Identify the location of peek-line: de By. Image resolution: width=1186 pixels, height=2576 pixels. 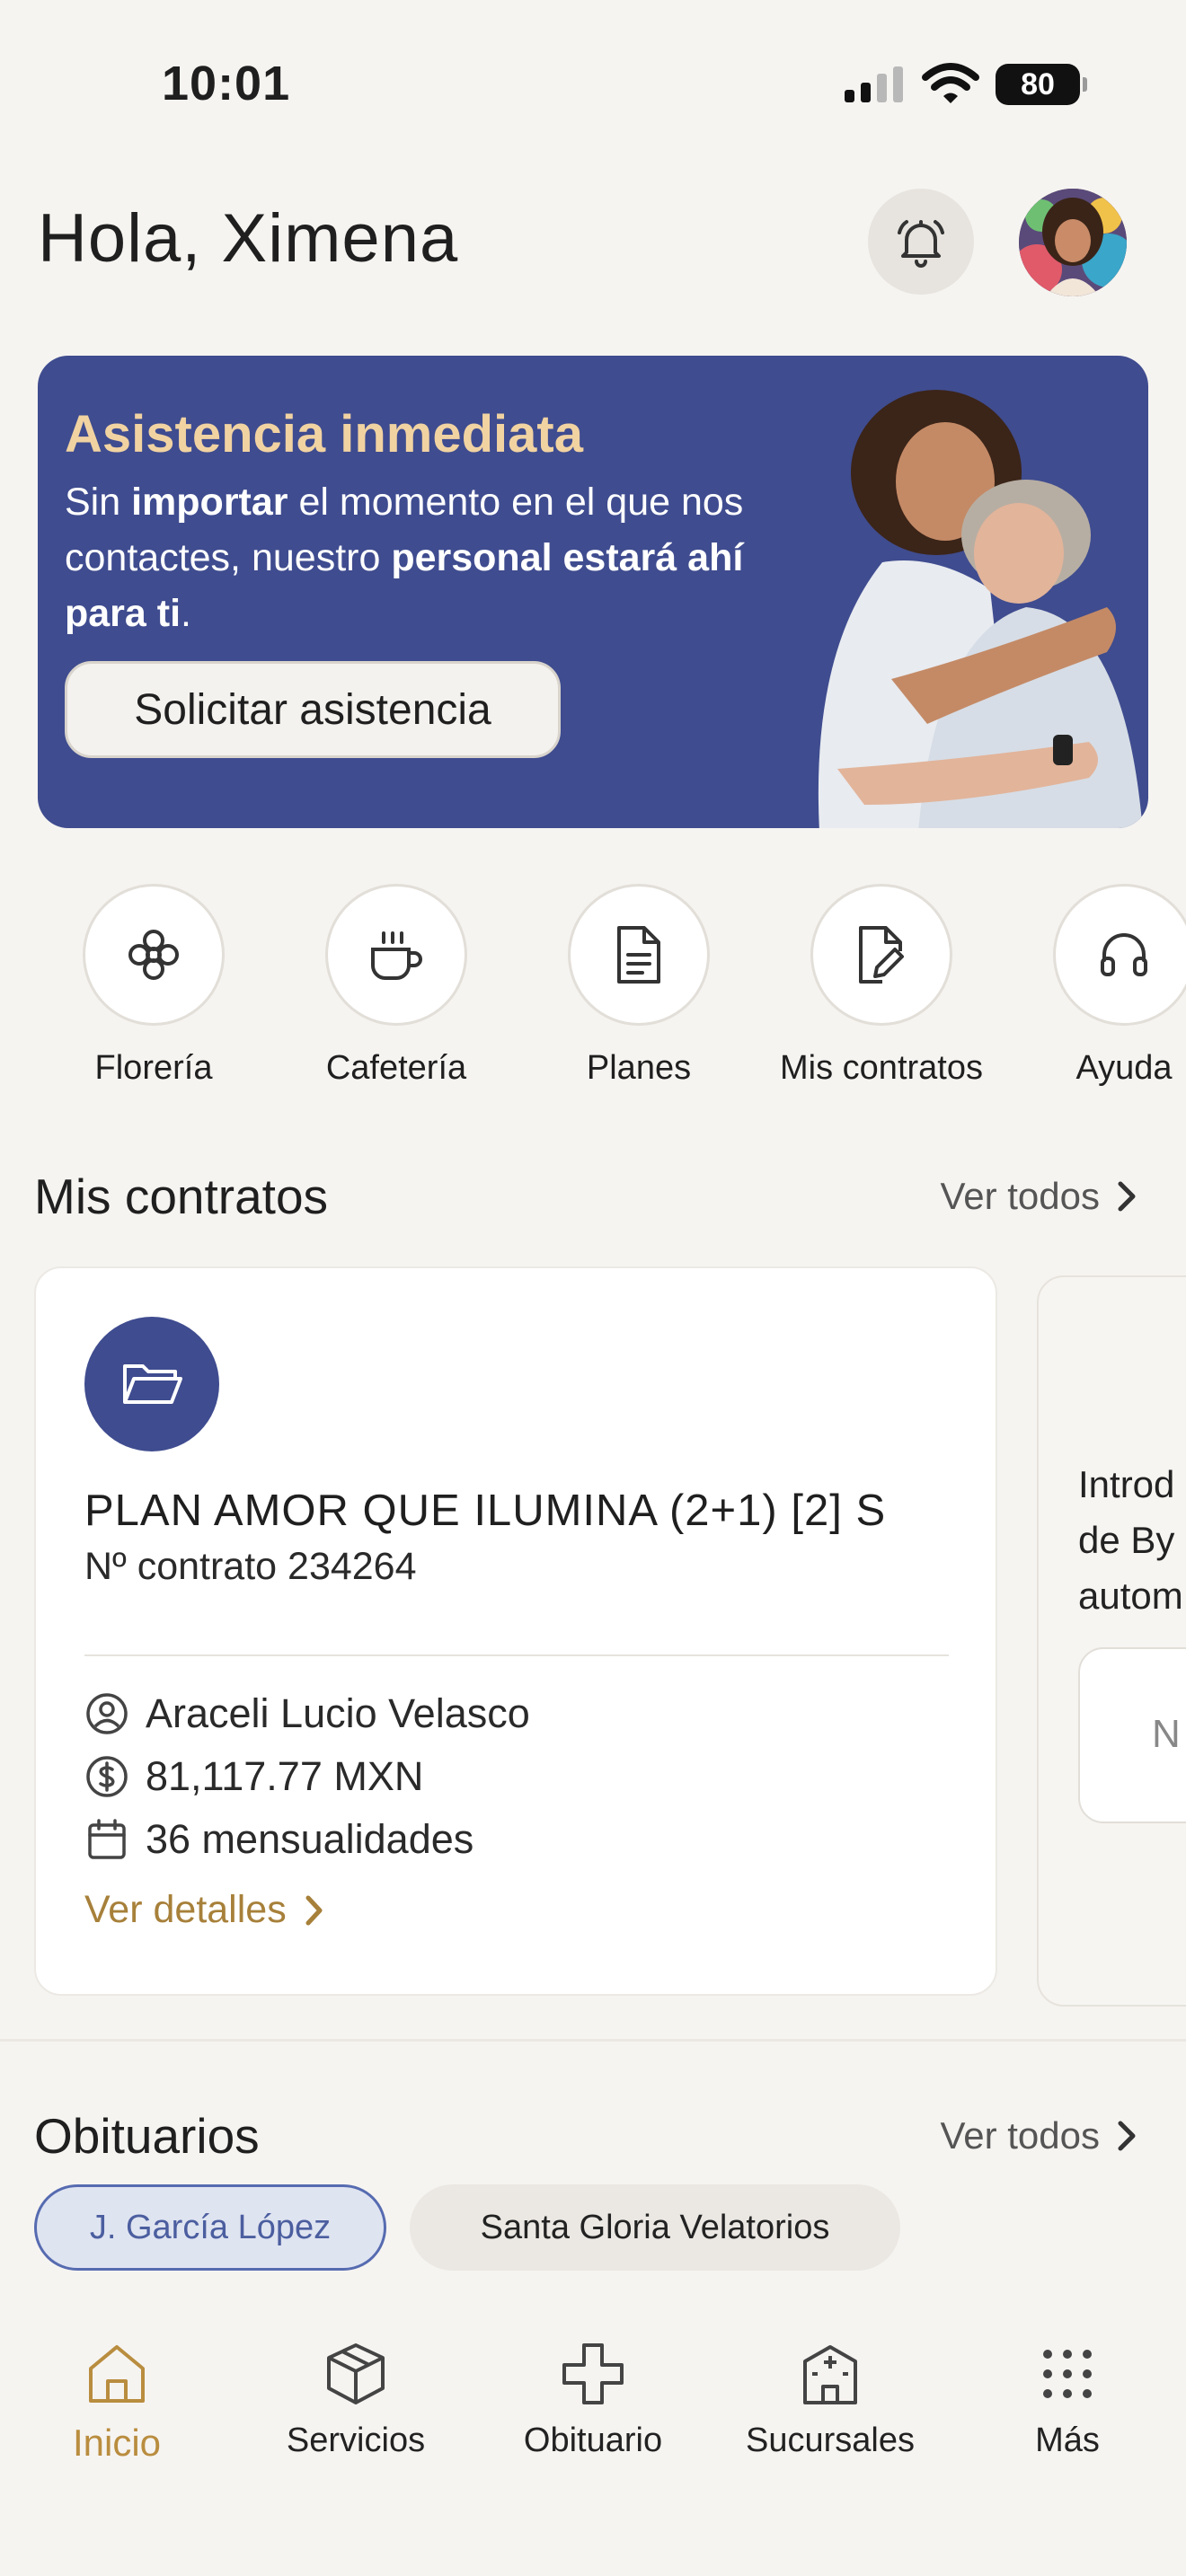
(1126, 1540).